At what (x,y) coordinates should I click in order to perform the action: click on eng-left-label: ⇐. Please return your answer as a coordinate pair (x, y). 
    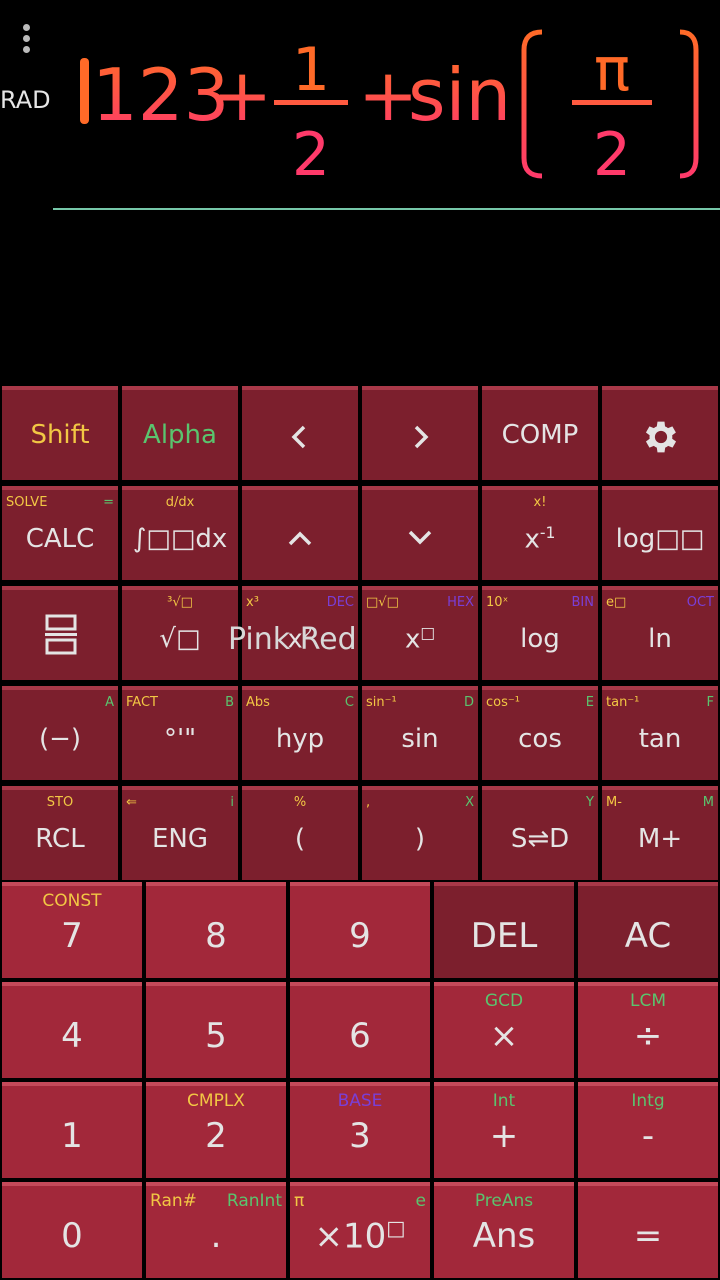
    Looking at the image, I should click on (131, 802).